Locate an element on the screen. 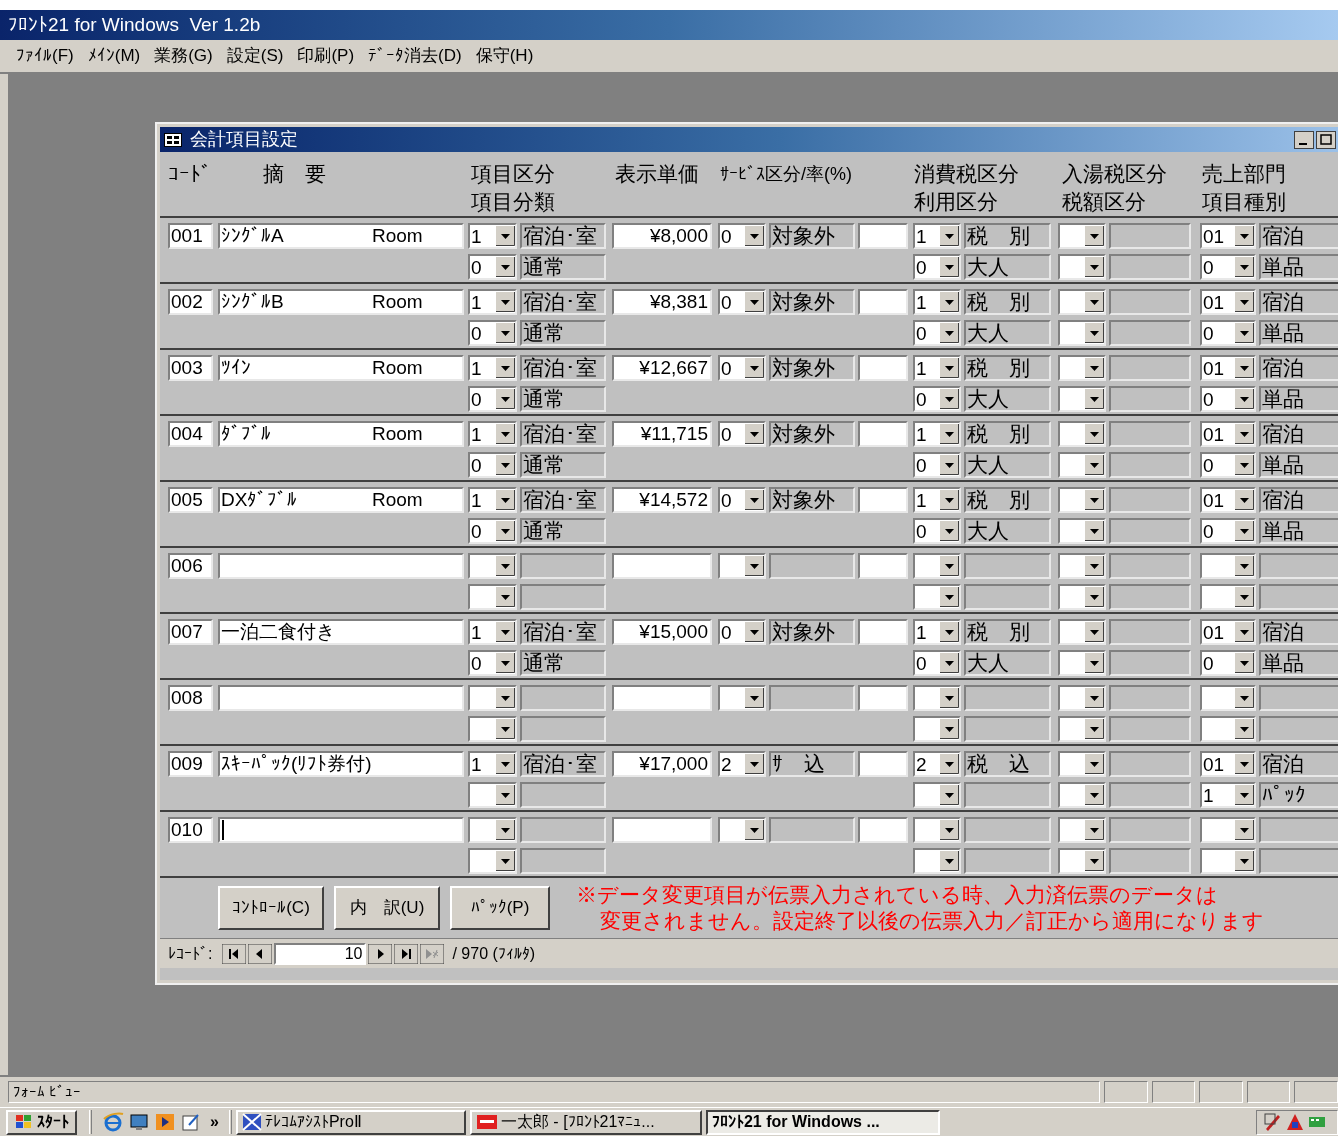 The height and width of the screenshot is (1136, 1338). input-field: 001 is located at coordinates (190, 236).